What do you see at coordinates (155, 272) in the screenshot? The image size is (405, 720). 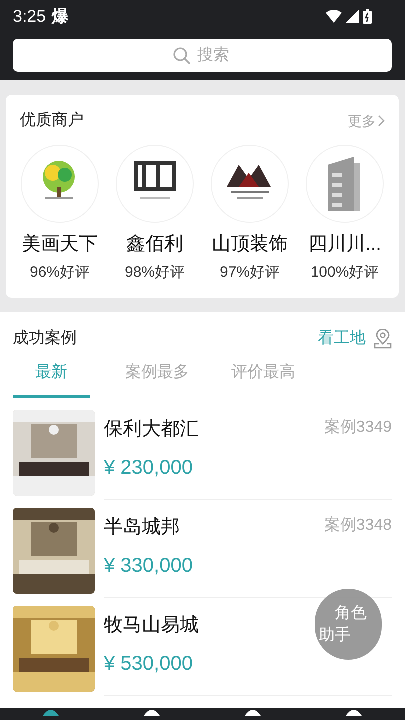 I see `merchant-rating: 98%好评` at bounding box center [155, 272].